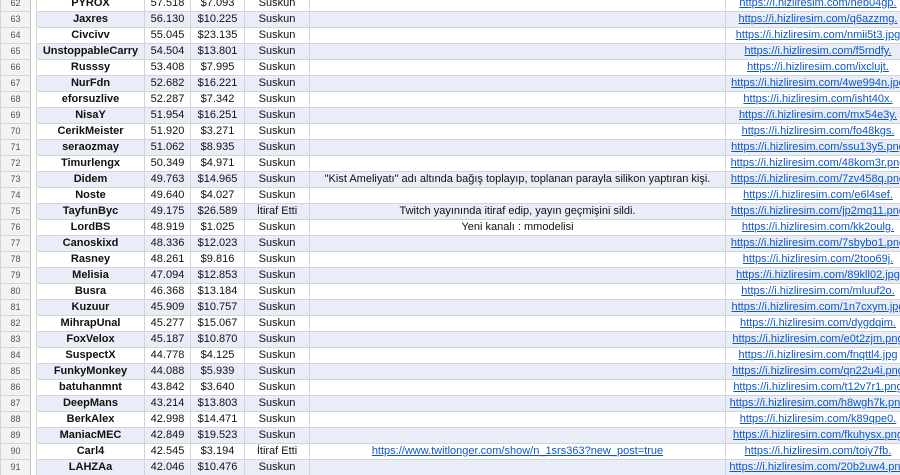  I want to click on proof-link-cell: https://i.hizliresim.com/mluuf2o., so click(812, 291).